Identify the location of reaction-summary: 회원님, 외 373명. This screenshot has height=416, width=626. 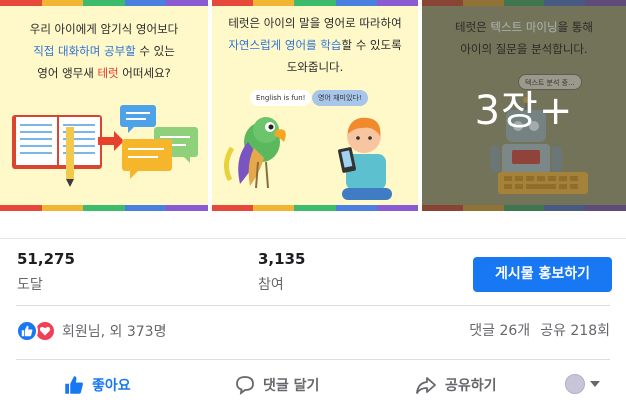
(91, 331).